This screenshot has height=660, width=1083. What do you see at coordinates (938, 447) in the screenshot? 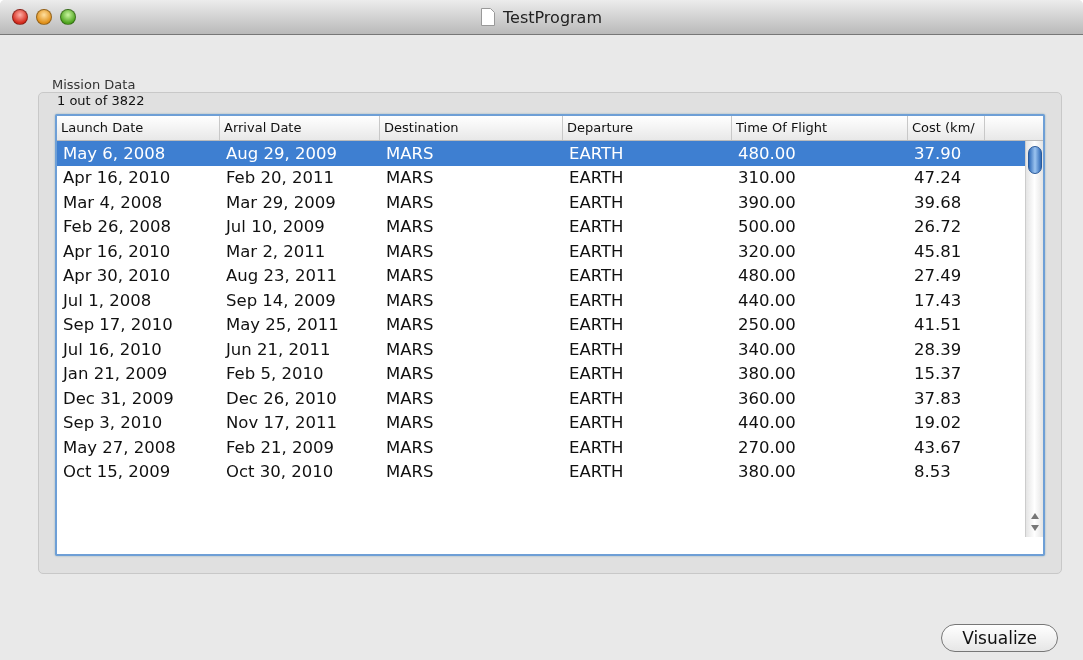
I see `table-cell-text: 43.67` at bounding box center [938, 447].